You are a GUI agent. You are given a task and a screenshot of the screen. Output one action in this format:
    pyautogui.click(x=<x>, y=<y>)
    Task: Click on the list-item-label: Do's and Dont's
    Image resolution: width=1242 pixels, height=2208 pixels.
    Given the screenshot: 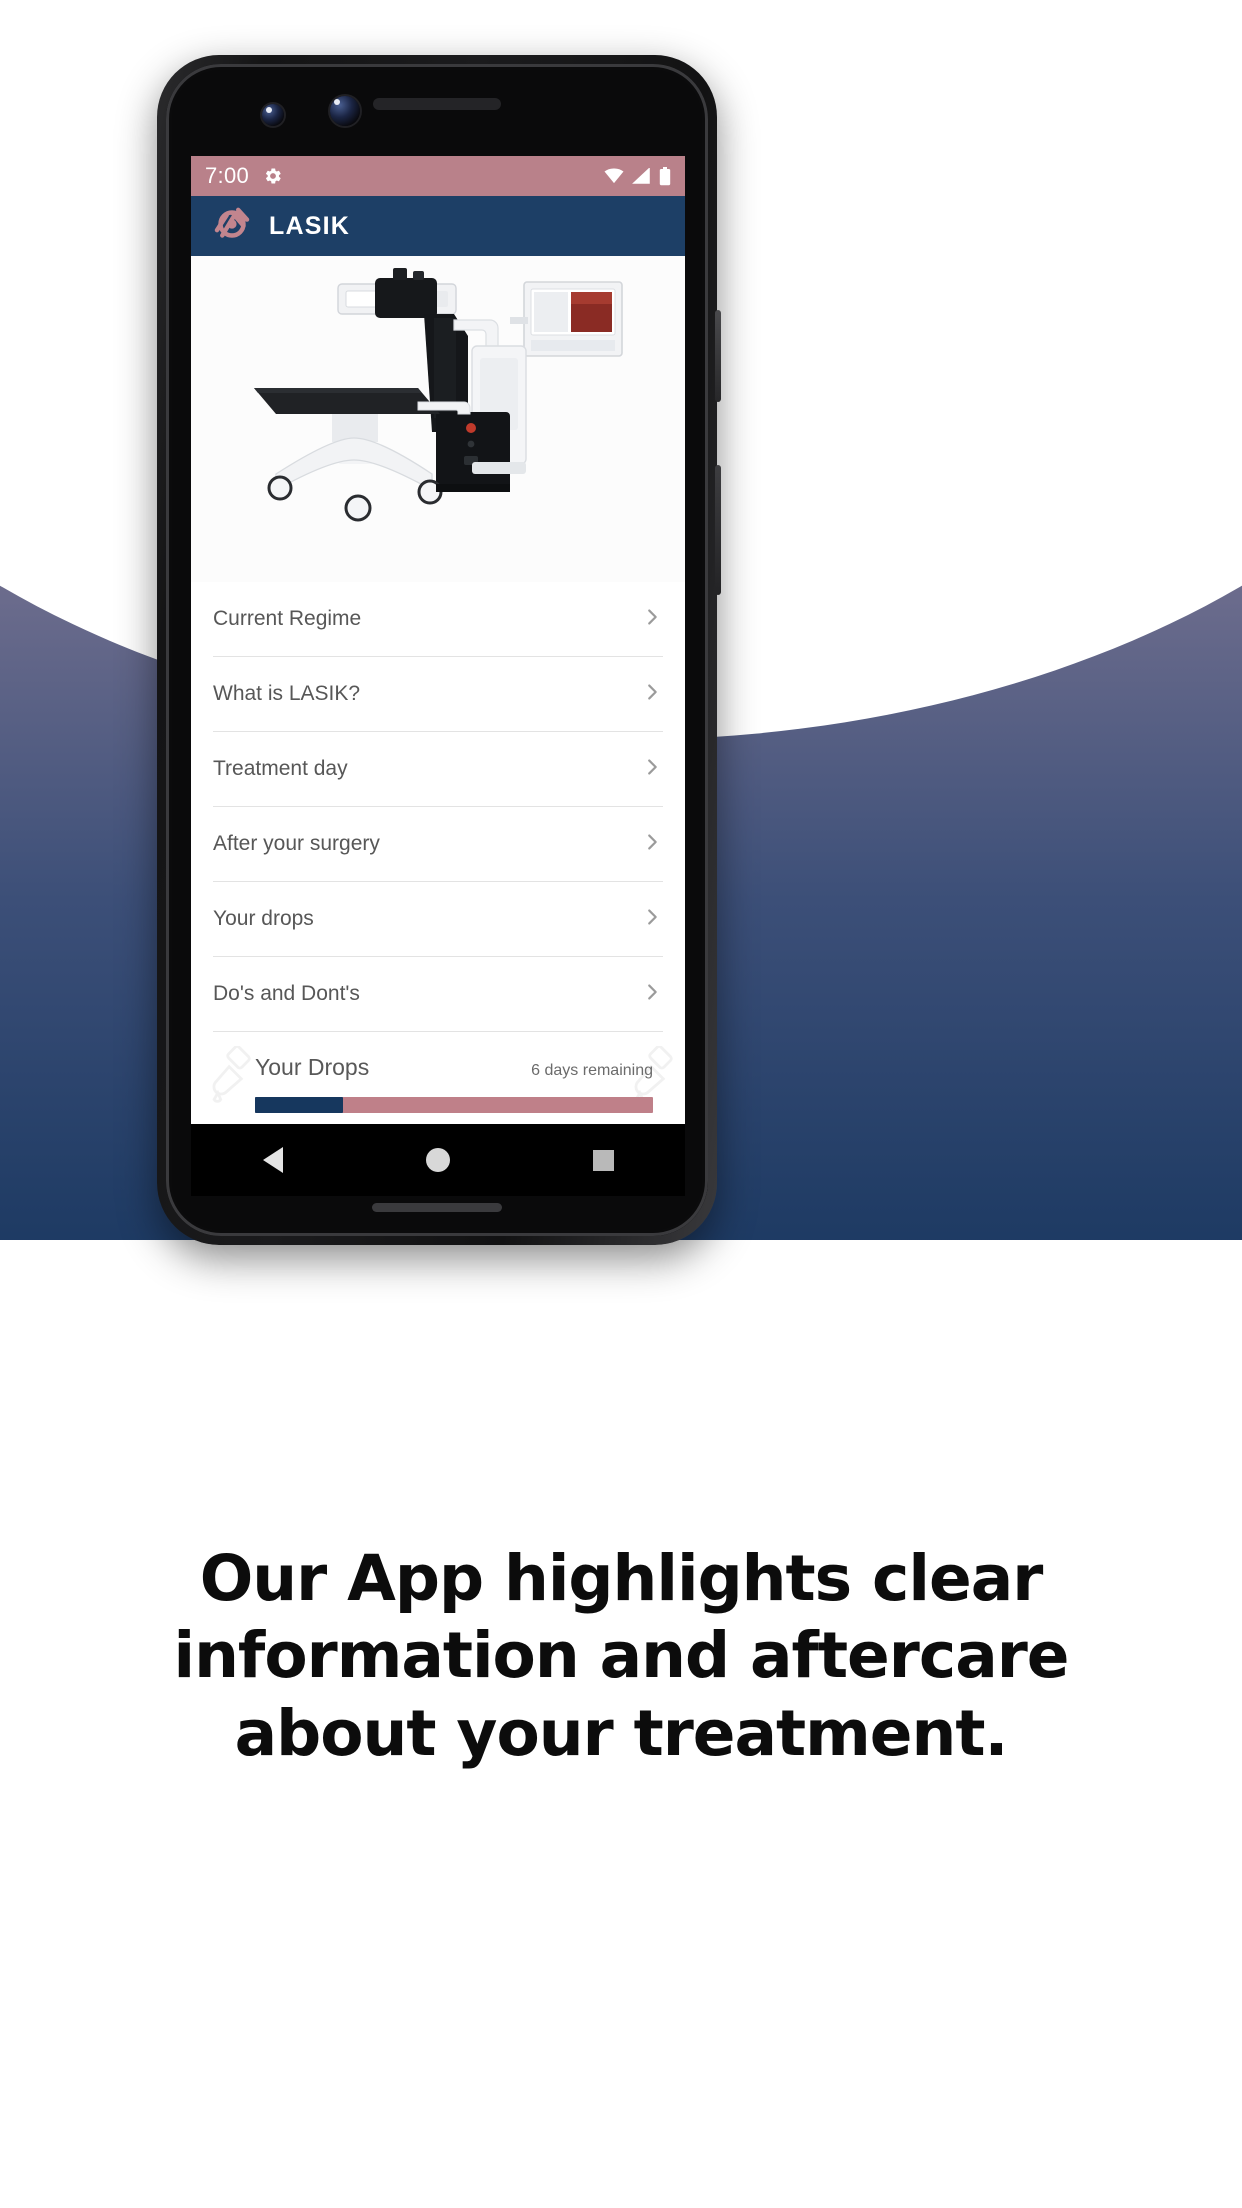 What is the action you would take?
    pyautogui.click(x=286, y=993)
    